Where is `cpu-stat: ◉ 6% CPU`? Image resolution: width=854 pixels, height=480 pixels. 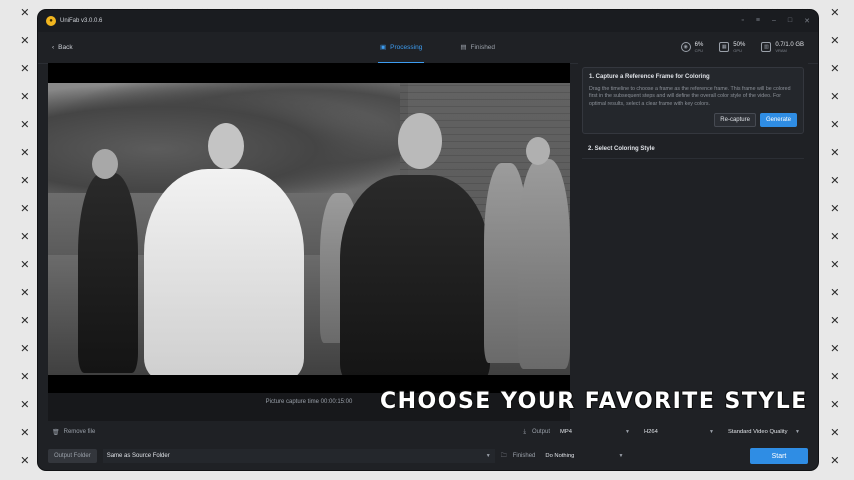 cpu-stat: ◉ 6% CPU is located at coordinates (692, 47).